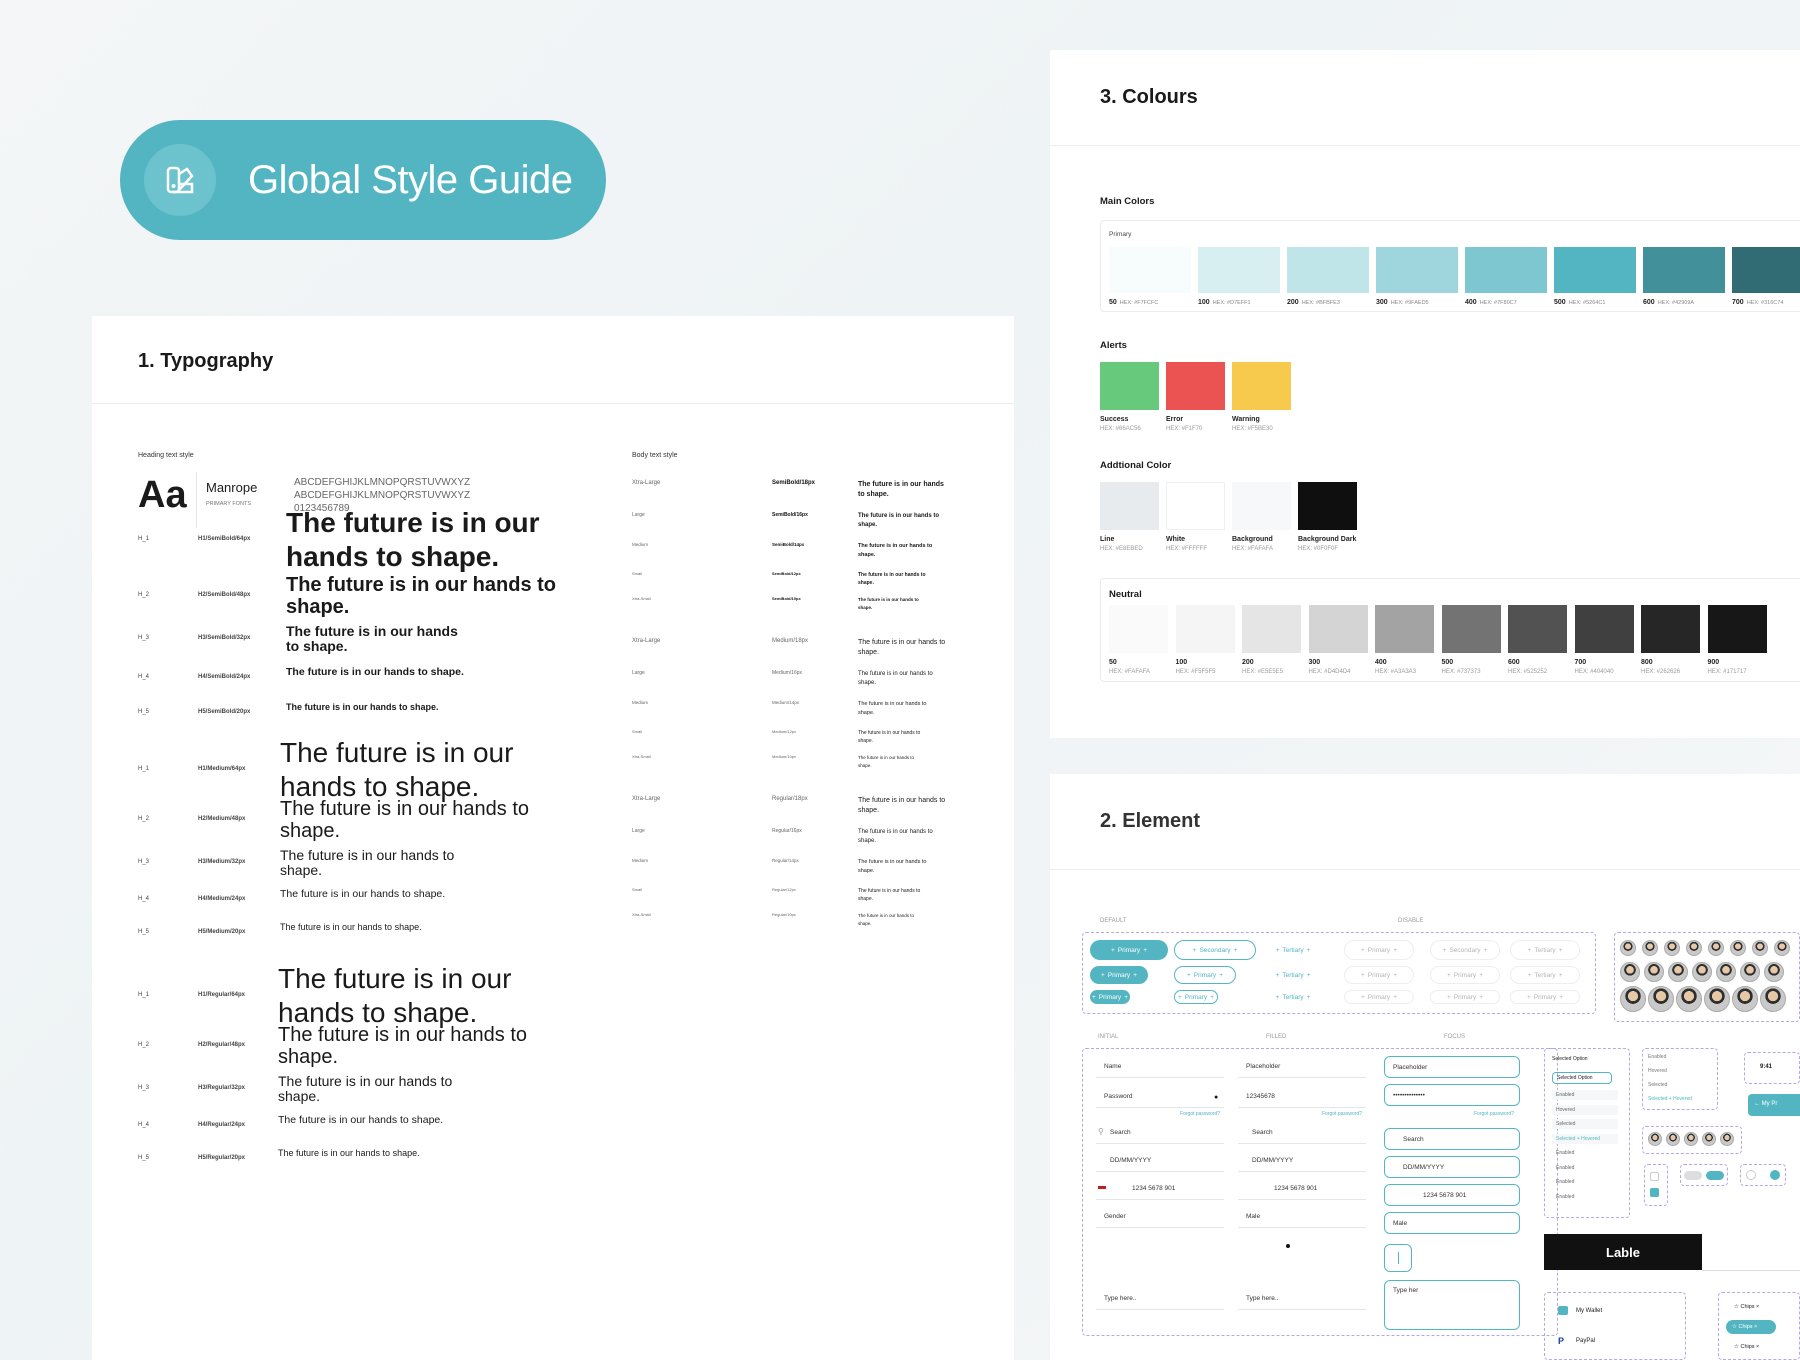 The width and height of the screenshot is (1800, 1360). Describe the element at coordinates (1160, 1161) in the screenshot. I see `date-input-initial: DD/MM/YYYY` at that location.